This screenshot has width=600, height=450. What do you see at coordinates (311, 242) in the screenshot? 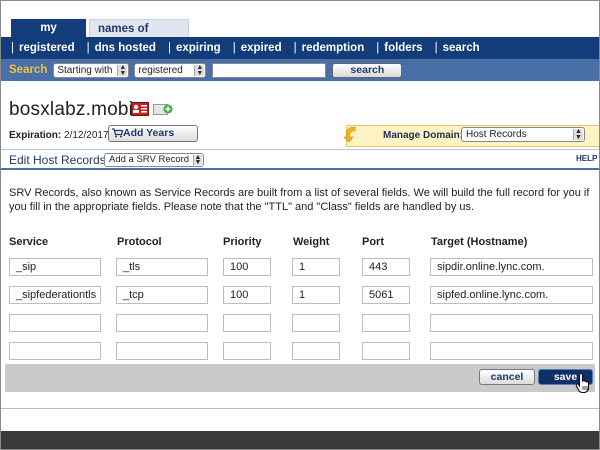
I see `column-header-weight: Weight` at bounding box center [311, 242].